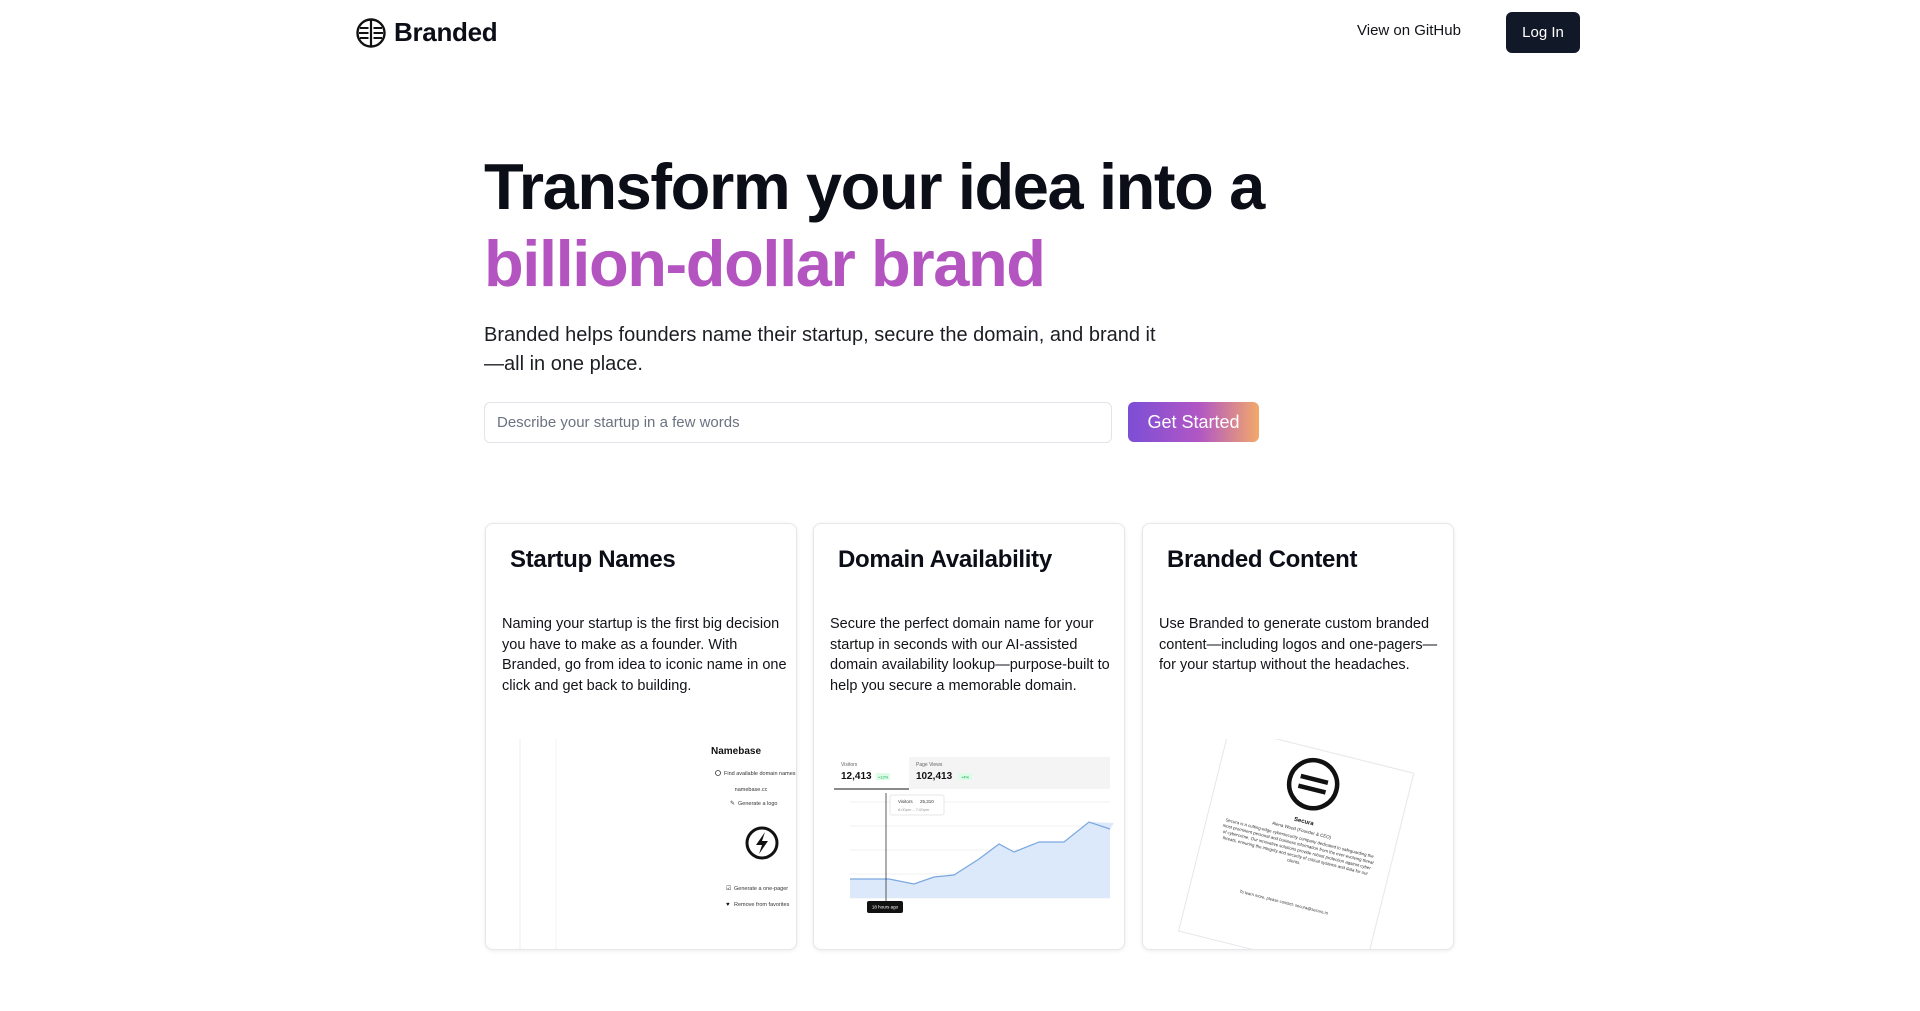 The width and height of the screenshot is (1920, 1011). What do you see at coordinates (446, 32) in the screenshot?
I see `brand-name: Branded` at bounding box center [446, 32].